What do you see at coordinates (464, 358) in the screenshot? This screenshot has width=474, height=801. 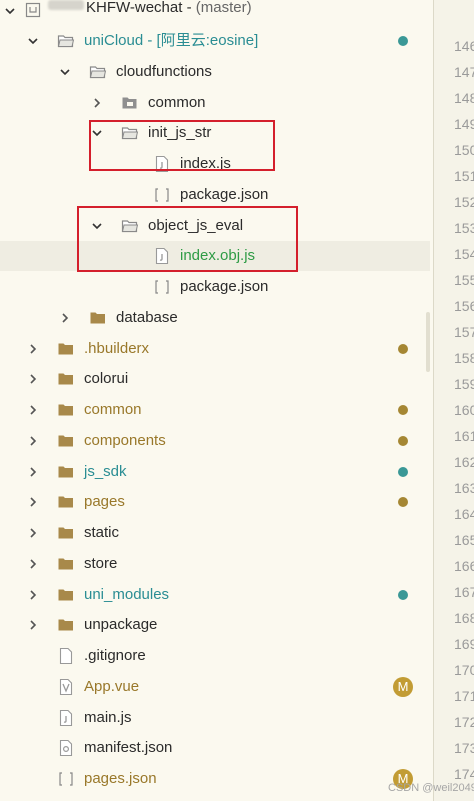 I see `line-number: 158` at bounding box center [464, 358].